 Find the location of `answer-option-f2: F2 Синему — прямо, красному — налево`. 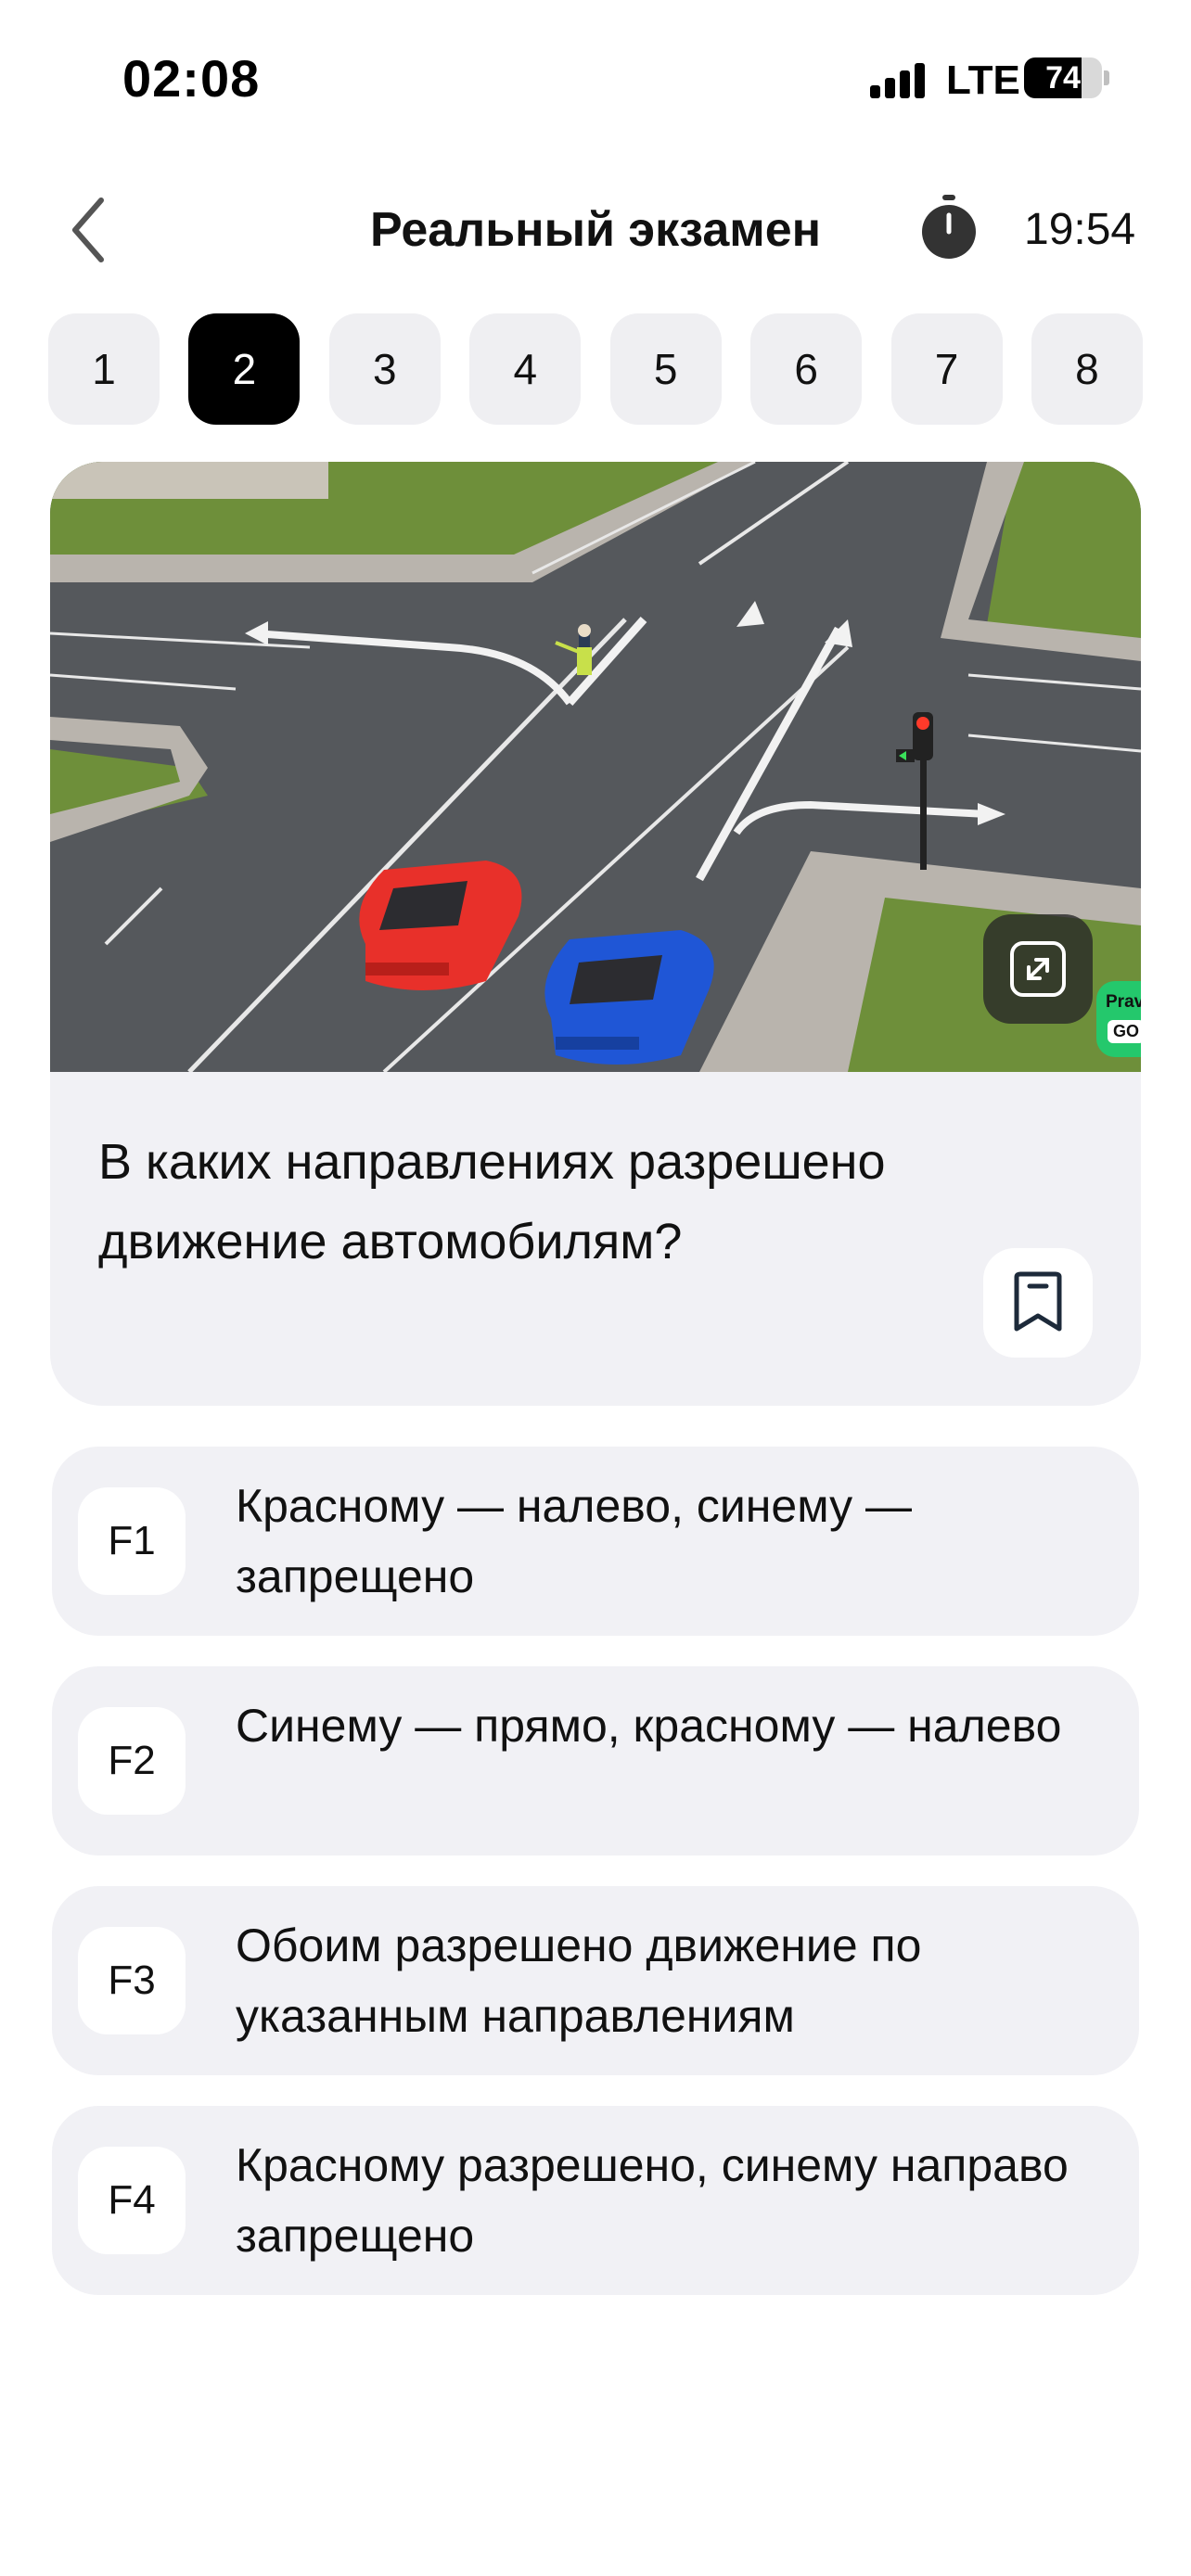

answer-option-f2: F2 Синему — прямо, красному — налево is located at coordinates (595, 1760).